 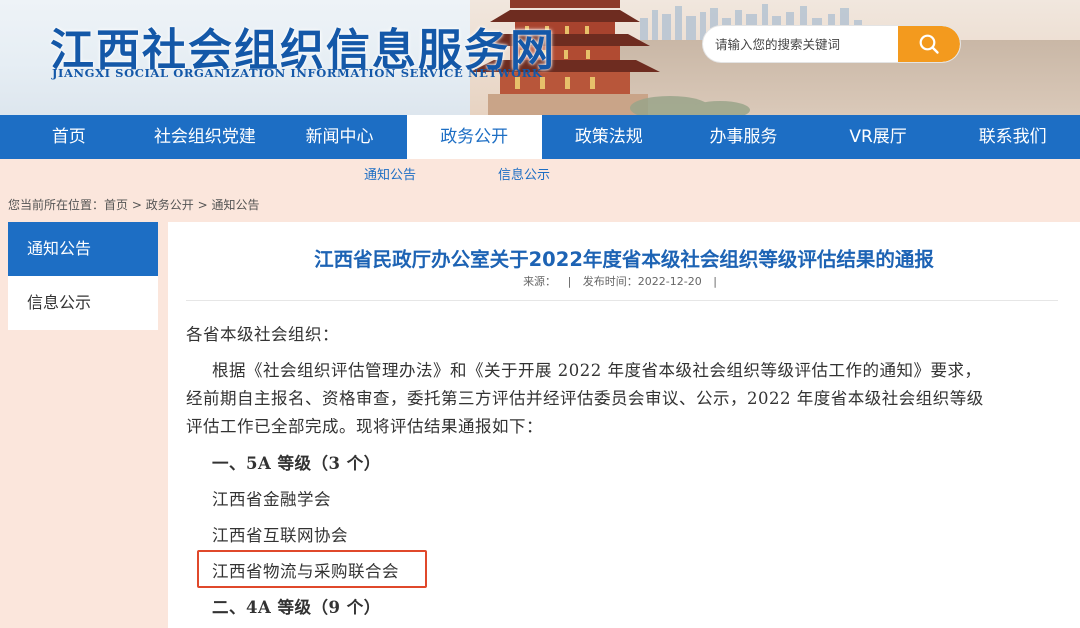 What do you see at coordinates (743, 137) in the screenshot?
I see `nav-item-services: 办事服务` at bounding box center [743, 137].